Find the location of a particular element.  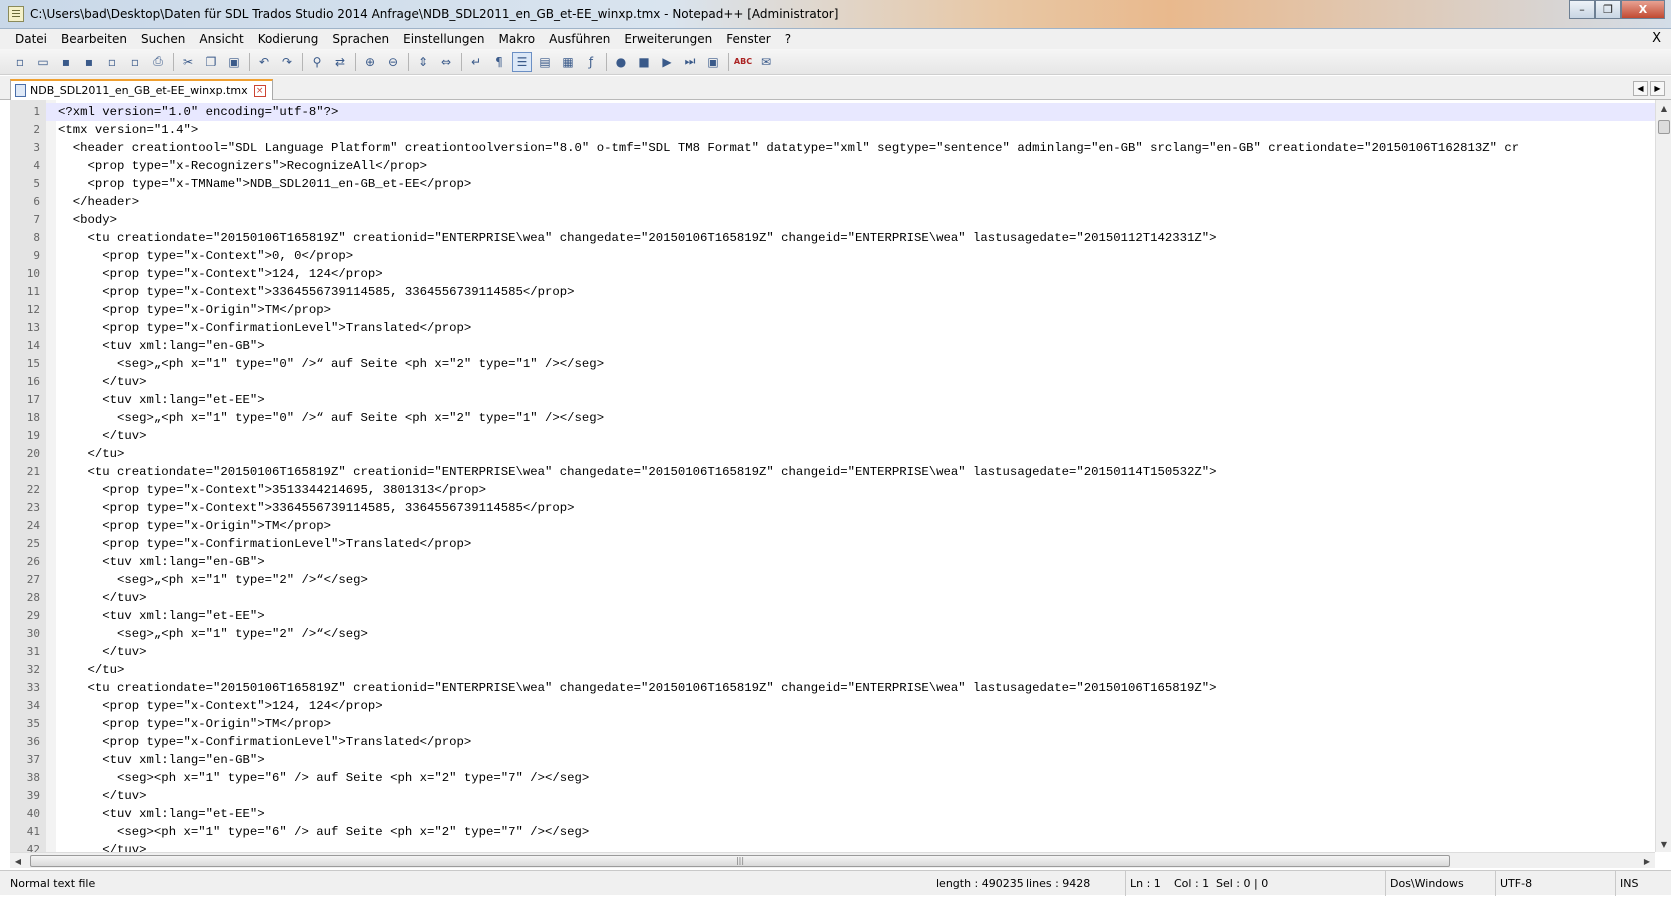

replace-icon: ⇄ is located at coordinates (340, 62).